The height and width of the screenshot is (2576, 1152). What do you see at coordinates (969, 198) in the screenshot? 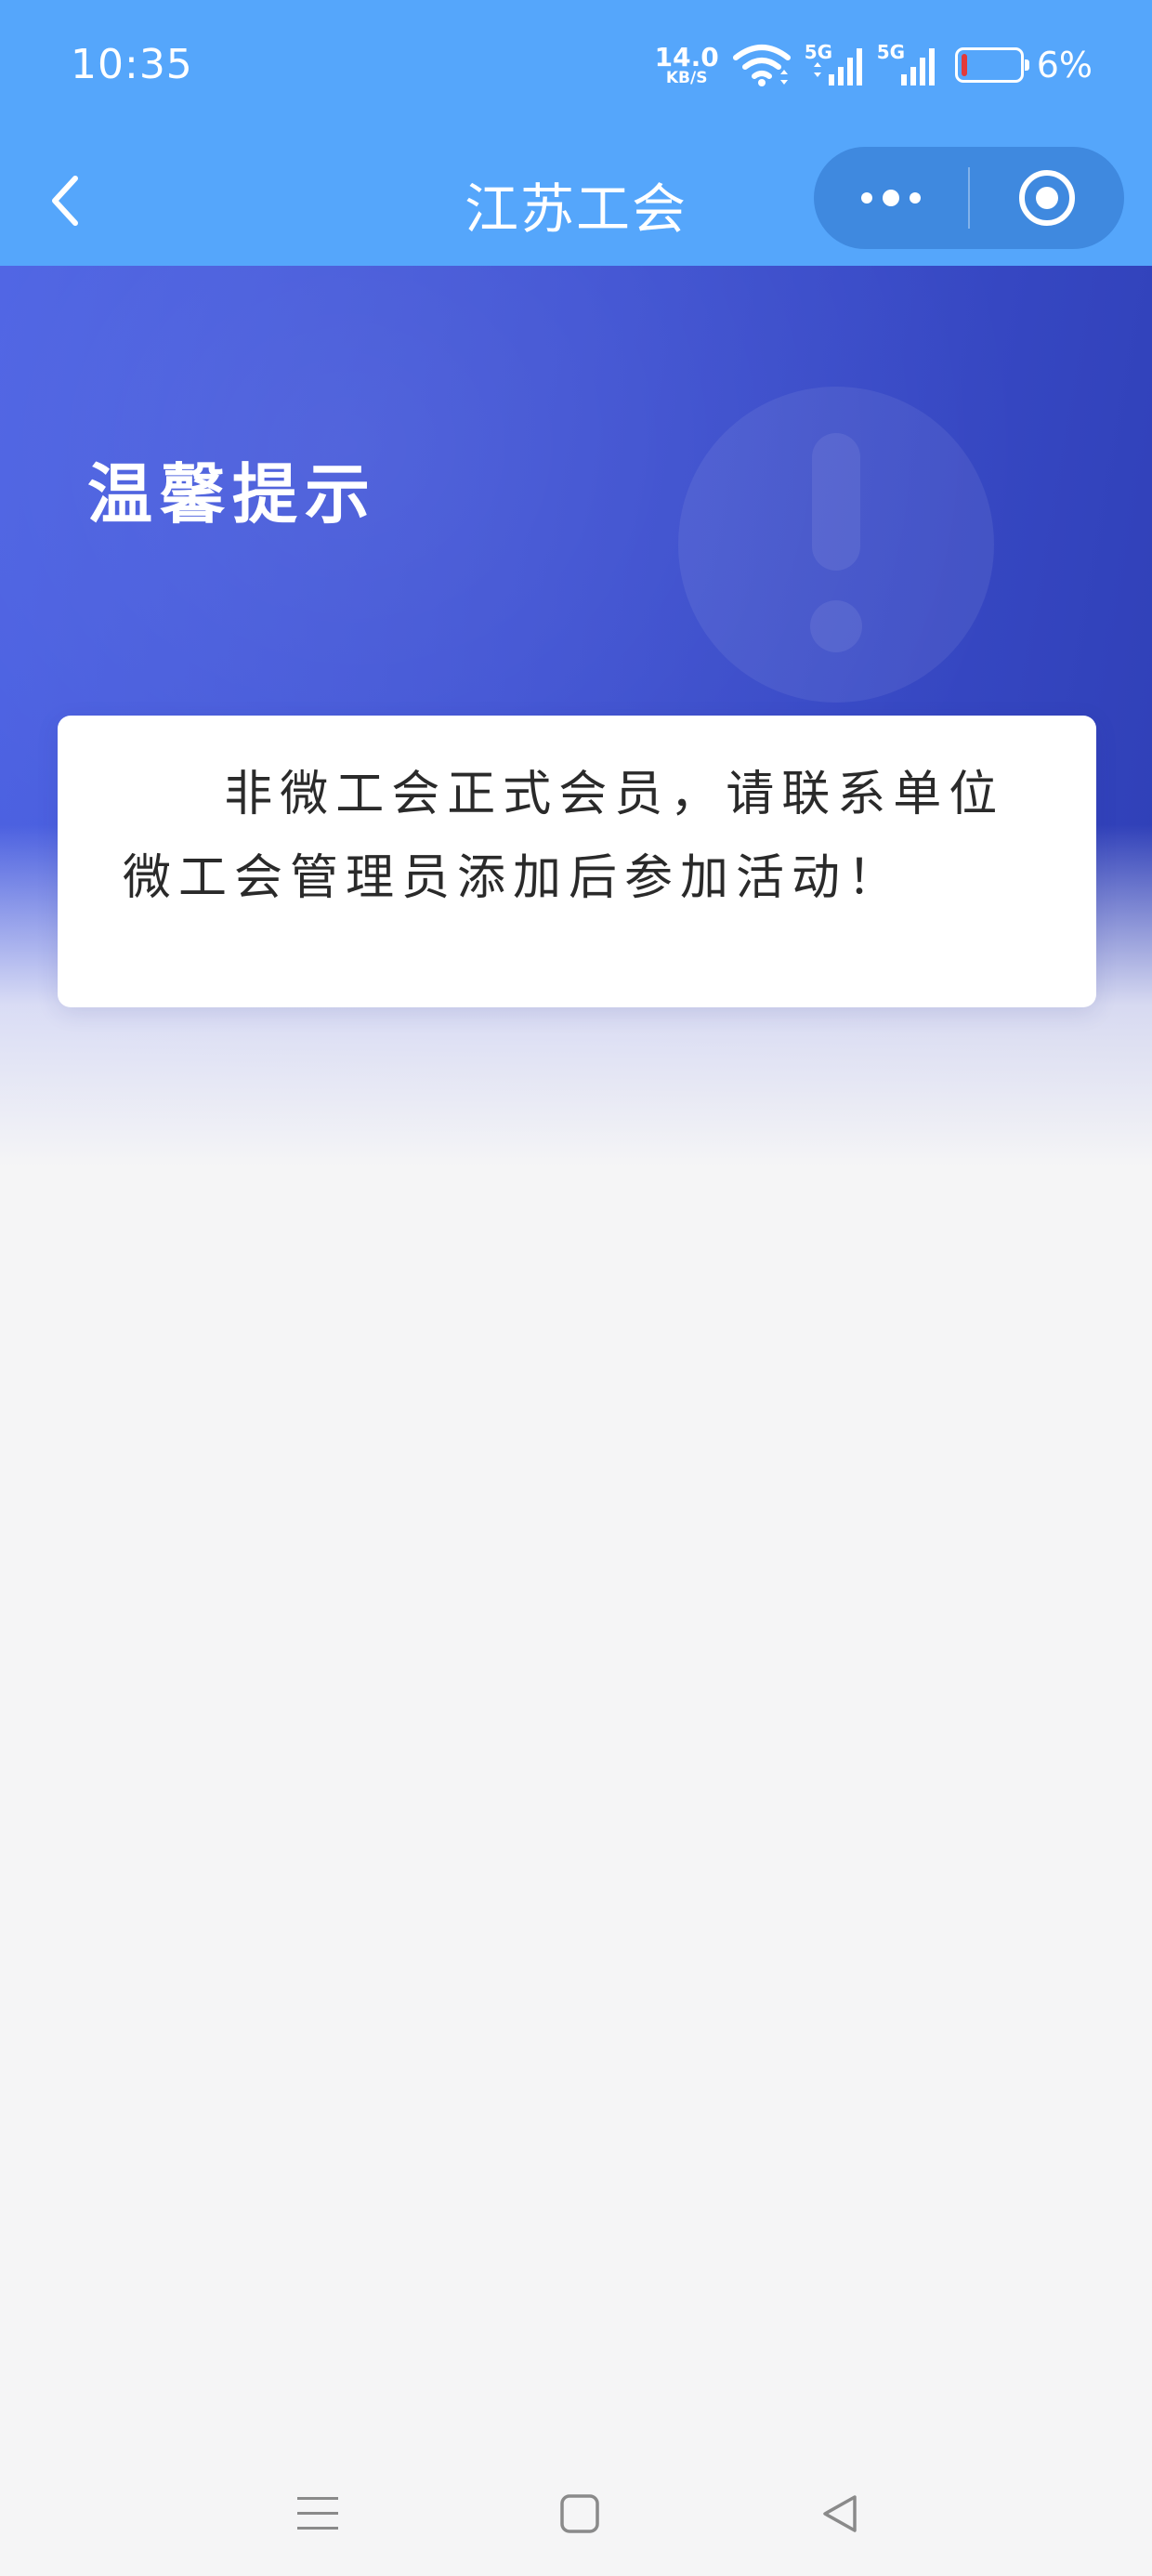
I see `mini-program-capsule` at bounding box center [969, 198].